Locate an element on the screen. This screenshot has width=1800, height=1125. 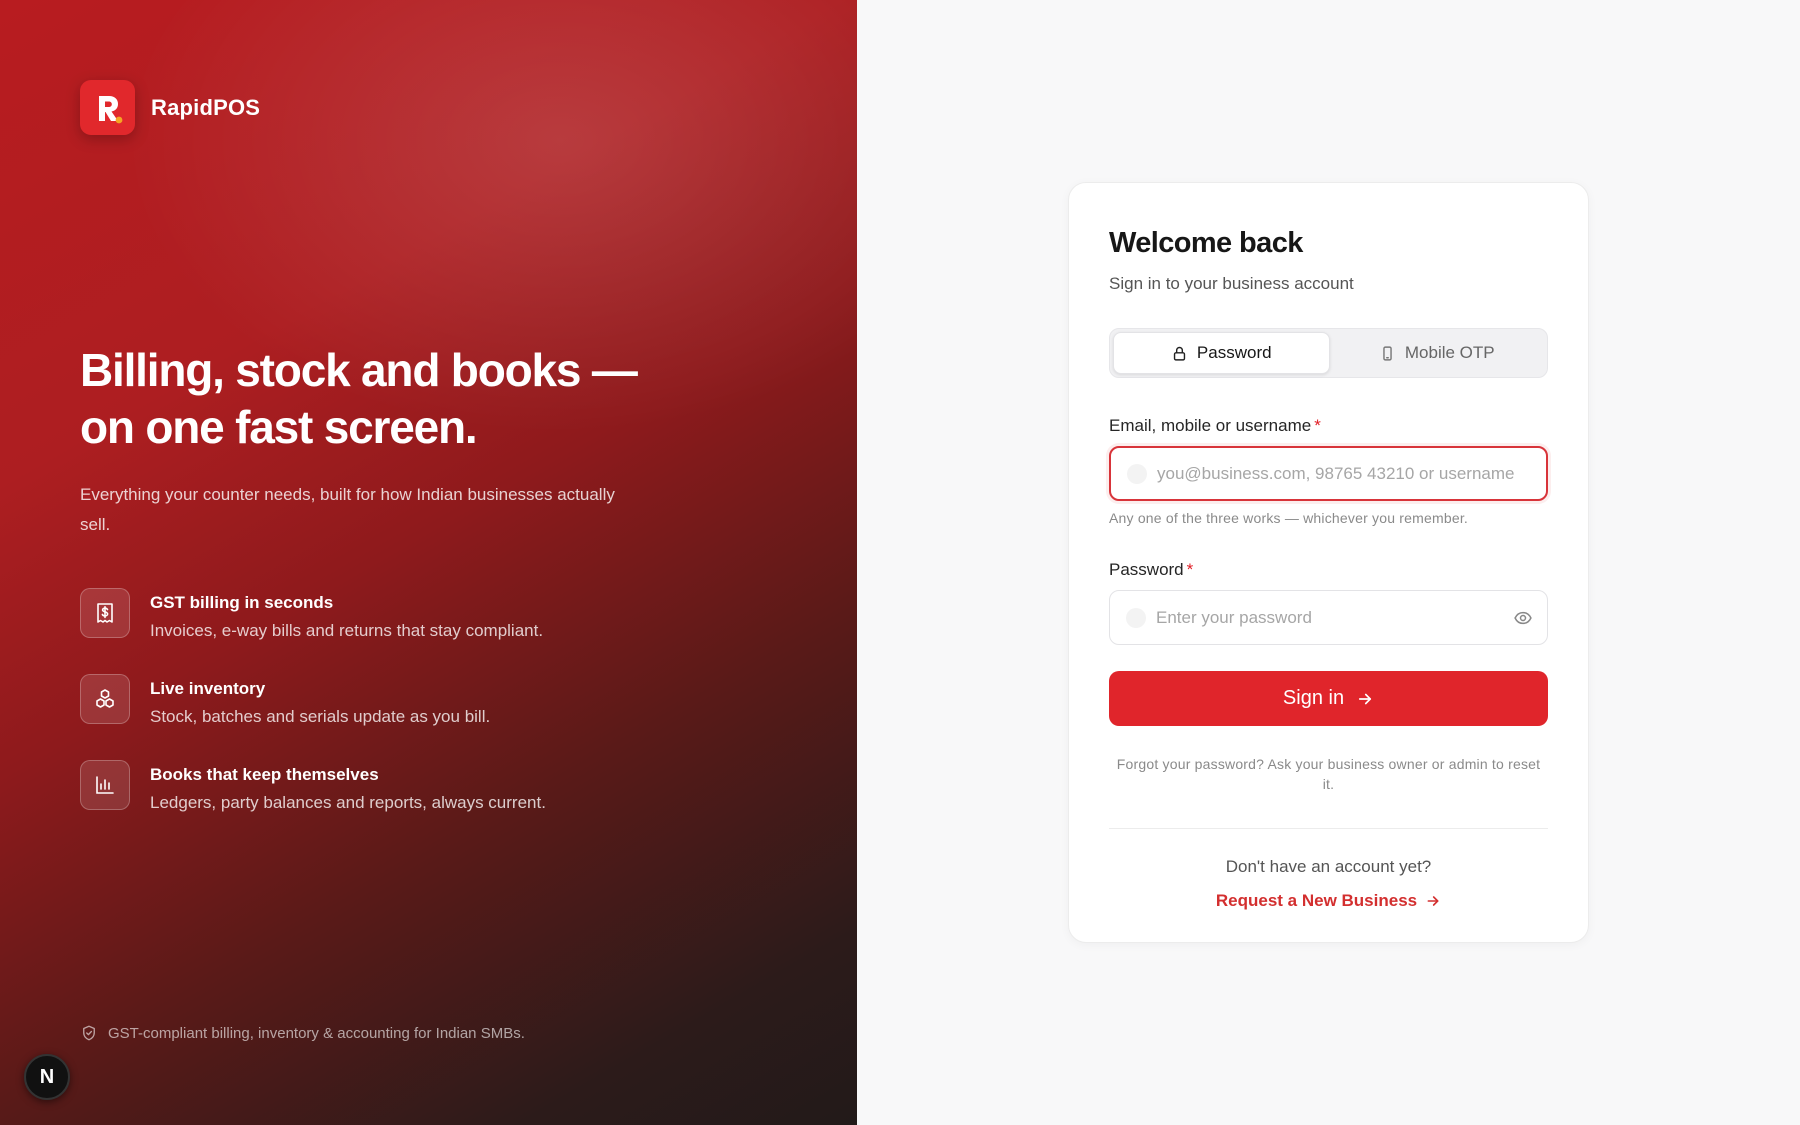
password-field is located at coordinates (1328, 617).